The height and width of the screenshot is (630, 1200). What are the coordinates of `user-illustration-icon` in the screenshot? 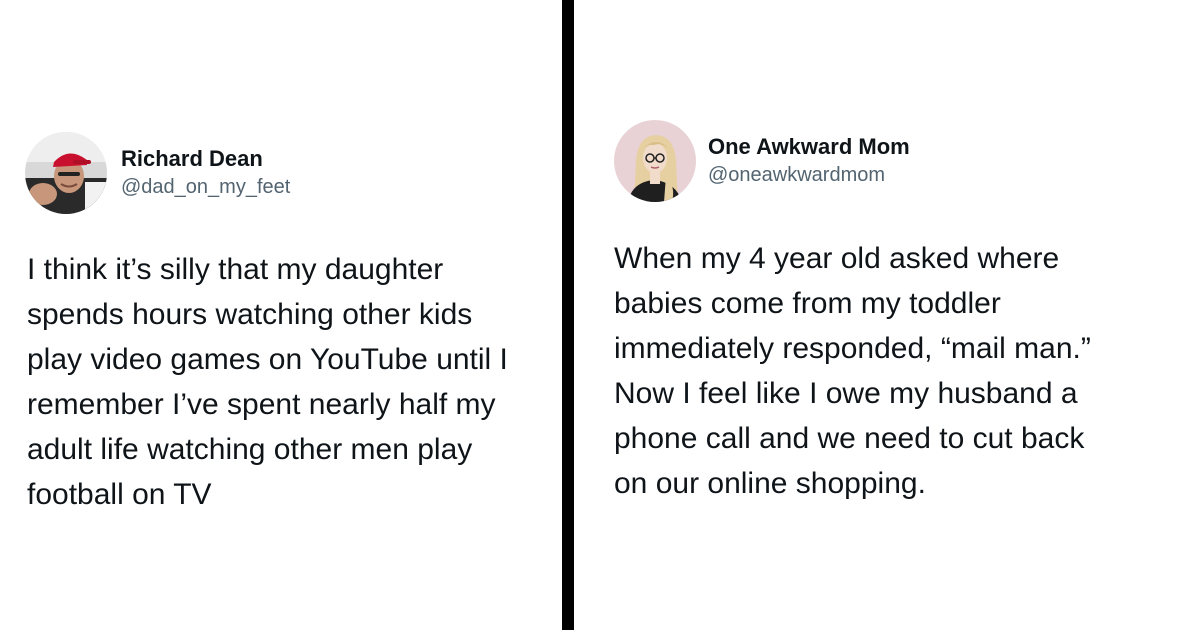 It's located at (655, 161).